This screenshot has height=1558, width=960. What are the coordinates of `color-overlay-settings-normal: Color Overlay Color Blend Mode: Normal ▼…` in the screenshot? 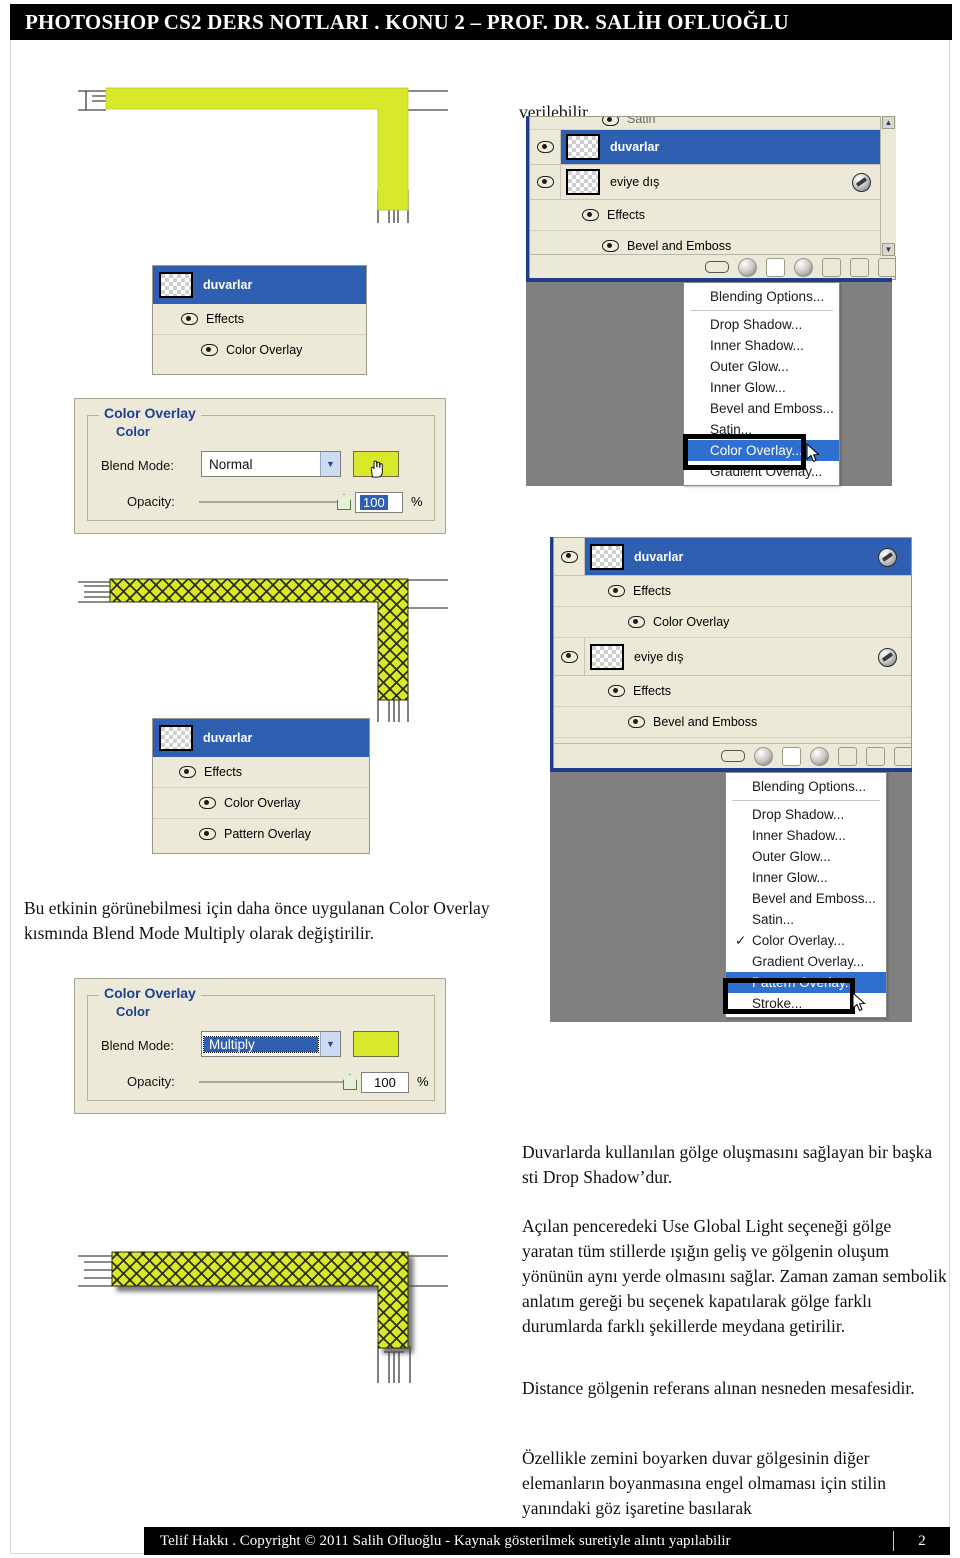 It's located at (260, 466).